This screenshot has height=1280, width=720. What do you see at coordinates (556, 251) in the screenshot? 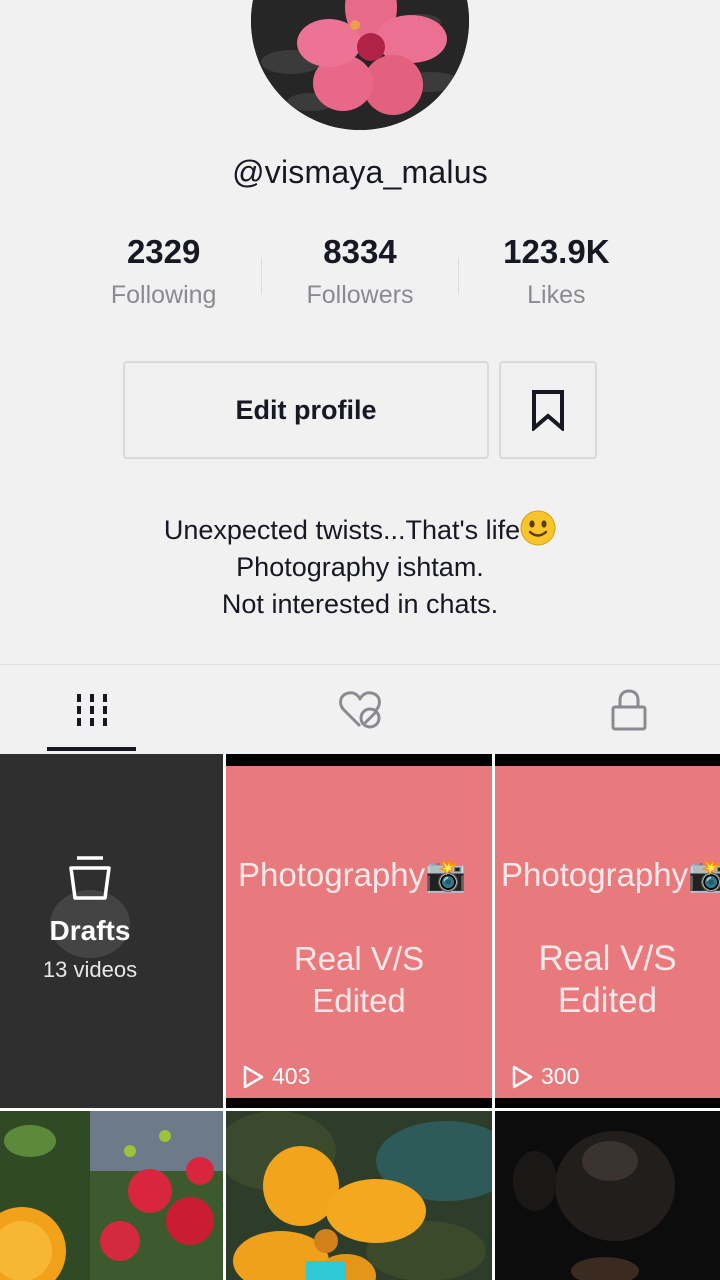
I see `likes-count: 123.9K` at bounding box center [556, 251].